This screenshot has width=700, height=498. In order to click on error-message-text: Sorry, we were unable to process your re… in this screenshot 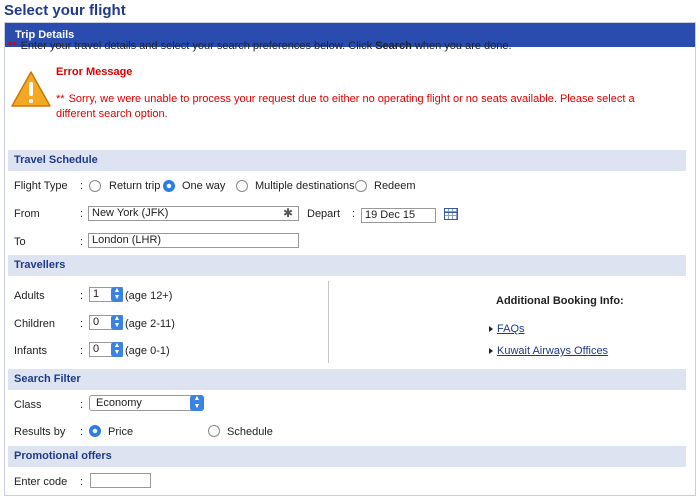, I will do `click(345, 106)`.